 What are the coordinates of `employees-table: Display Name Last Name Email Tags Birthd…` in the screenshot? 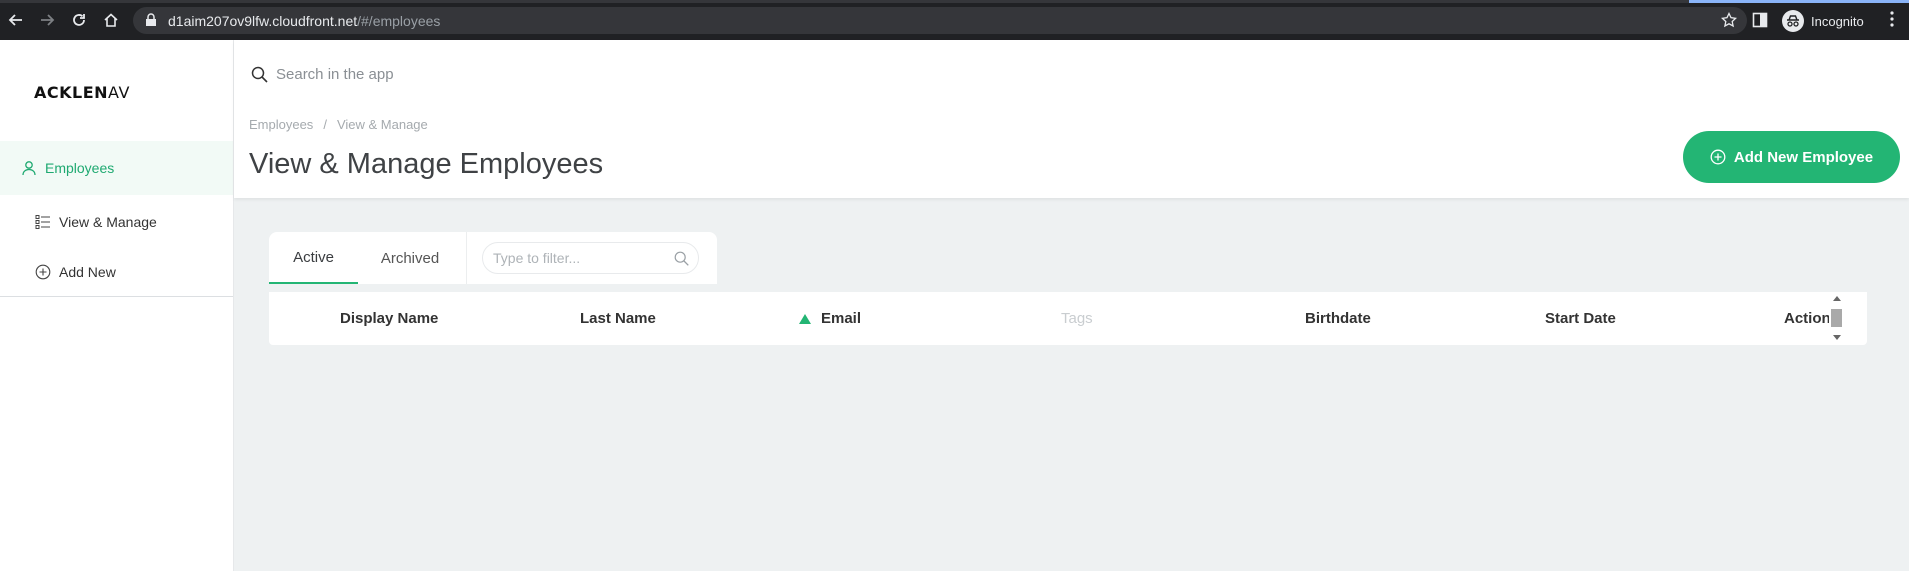 It's located at (1068, 318).